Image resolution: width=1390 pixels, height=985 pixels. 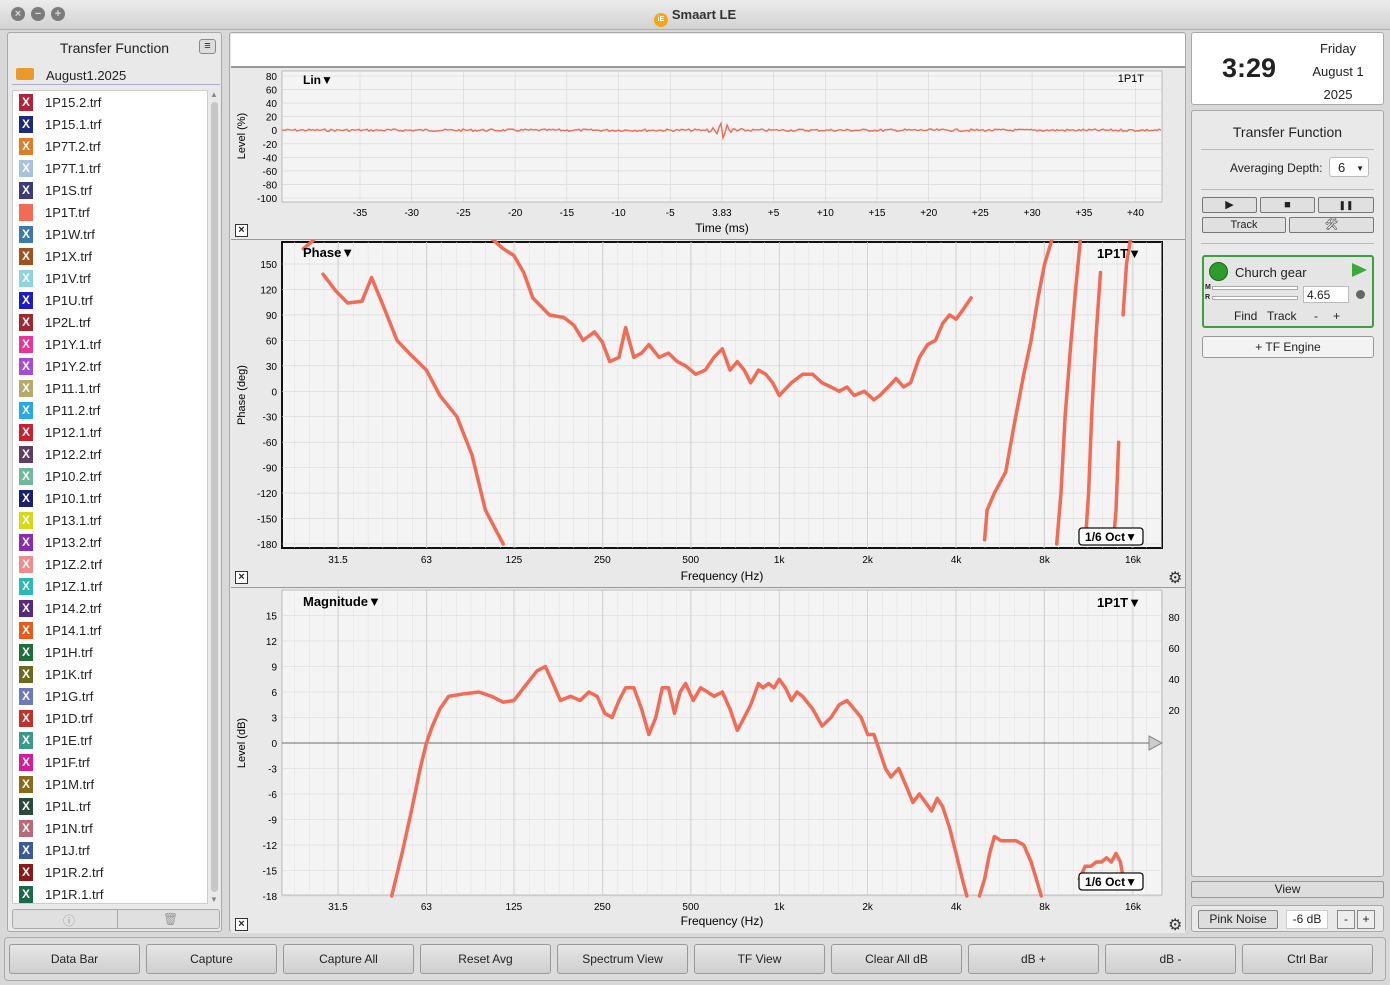 I want to click on averaging-depth-select: 6 ▼, so click(x=1349, y=167).